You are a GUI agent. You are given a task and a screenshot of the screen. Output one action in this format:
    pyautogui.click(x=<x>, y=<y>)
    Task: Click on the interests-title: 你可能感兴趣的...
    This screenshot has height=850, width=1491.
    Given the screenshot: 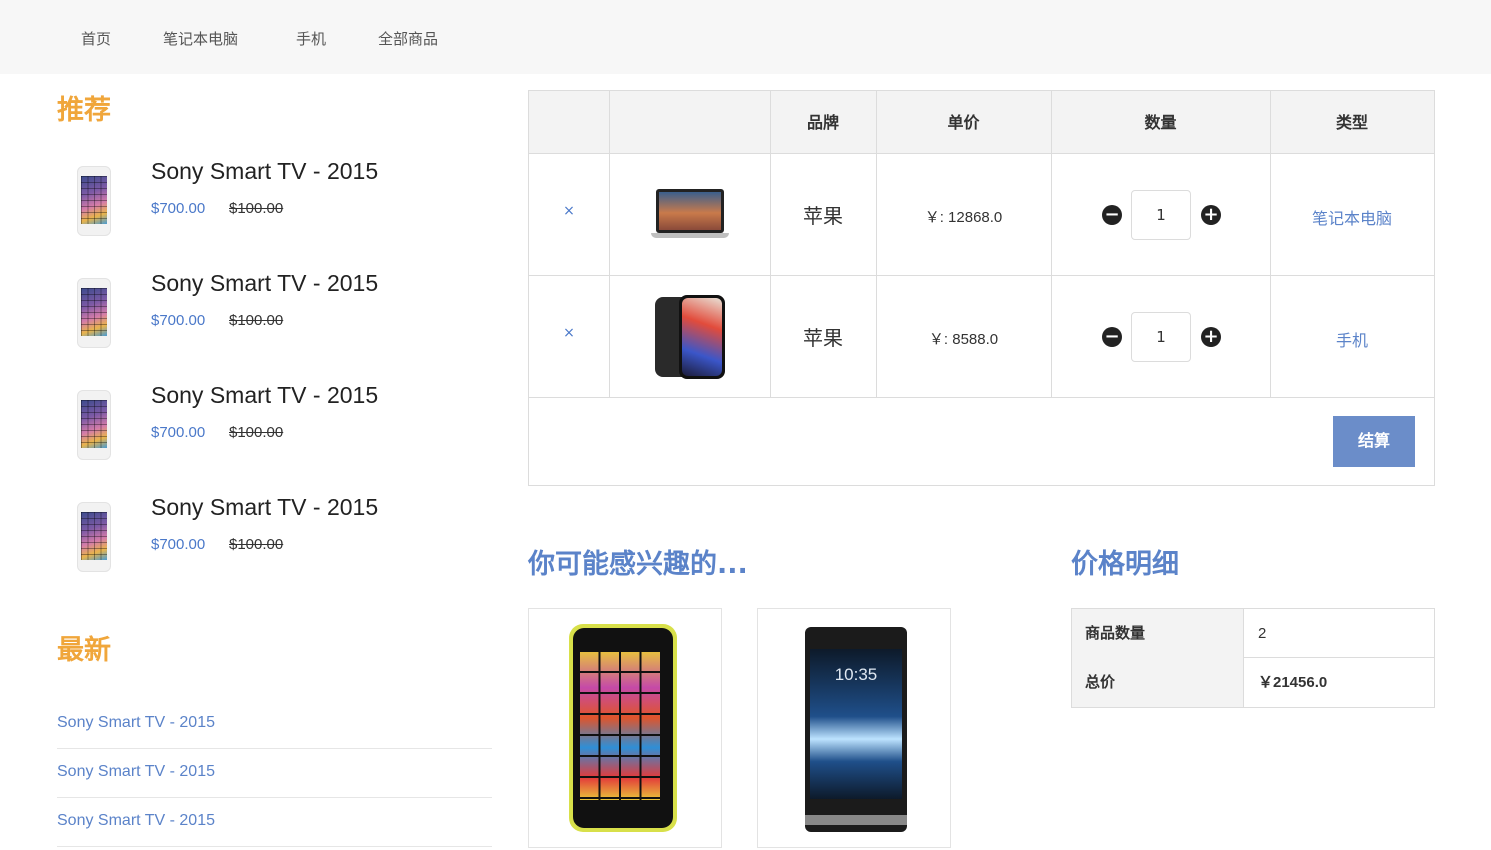 What is the action you would take?
    pyautogui.click(x=638, y=564)
    